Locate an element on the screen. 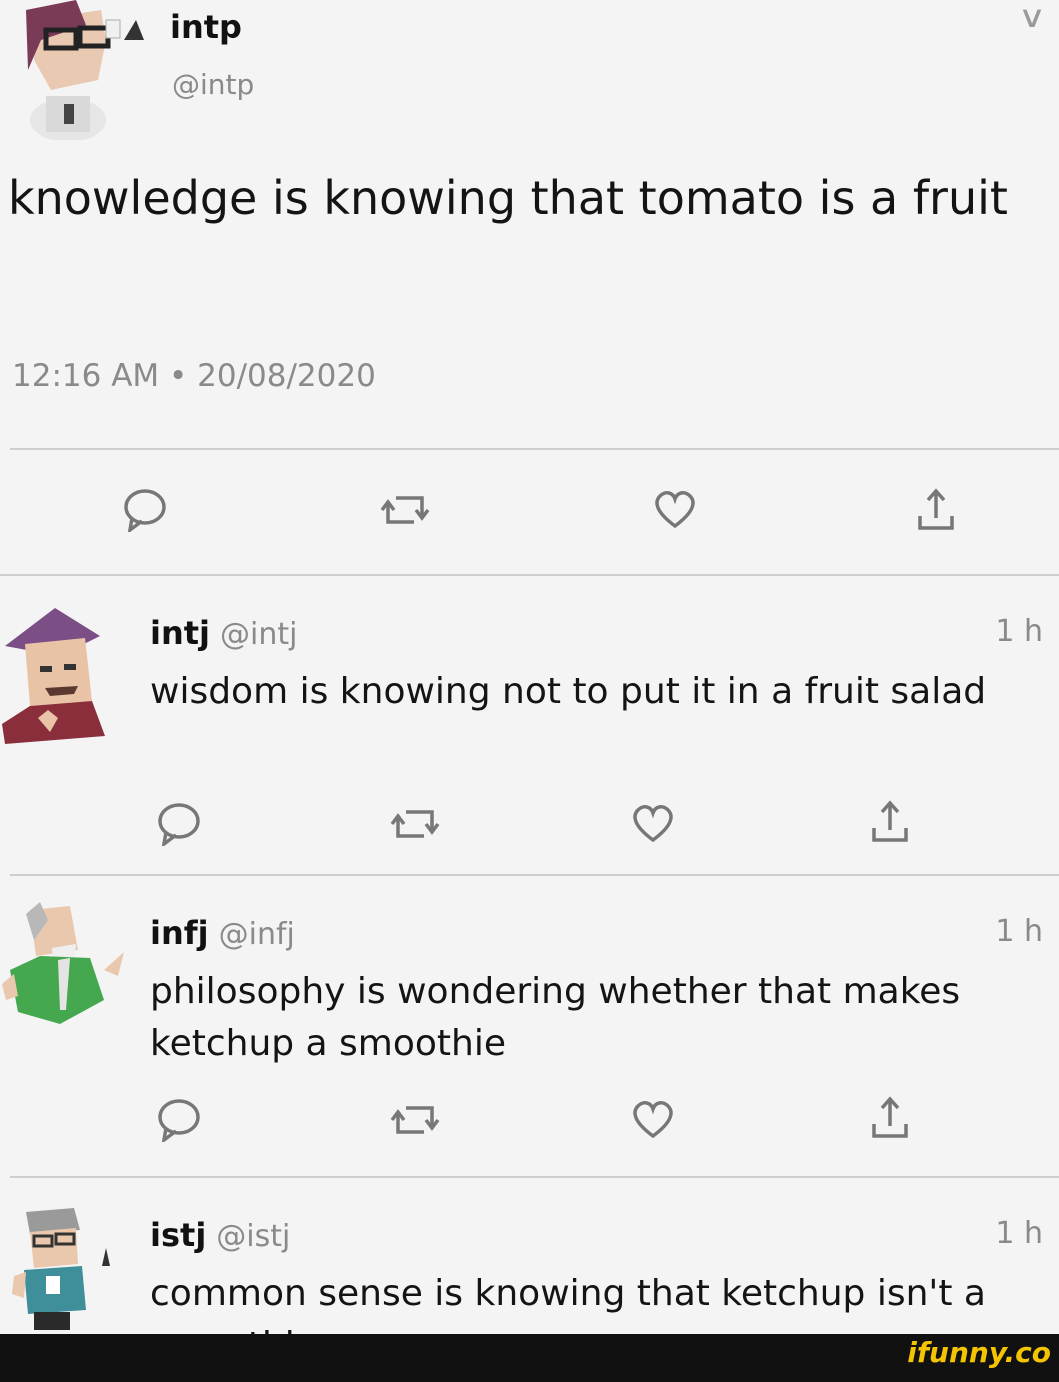 This screenshot has width=1059, height=1382. reply-author-handle: @istj is located at coordinates (253, 1236).